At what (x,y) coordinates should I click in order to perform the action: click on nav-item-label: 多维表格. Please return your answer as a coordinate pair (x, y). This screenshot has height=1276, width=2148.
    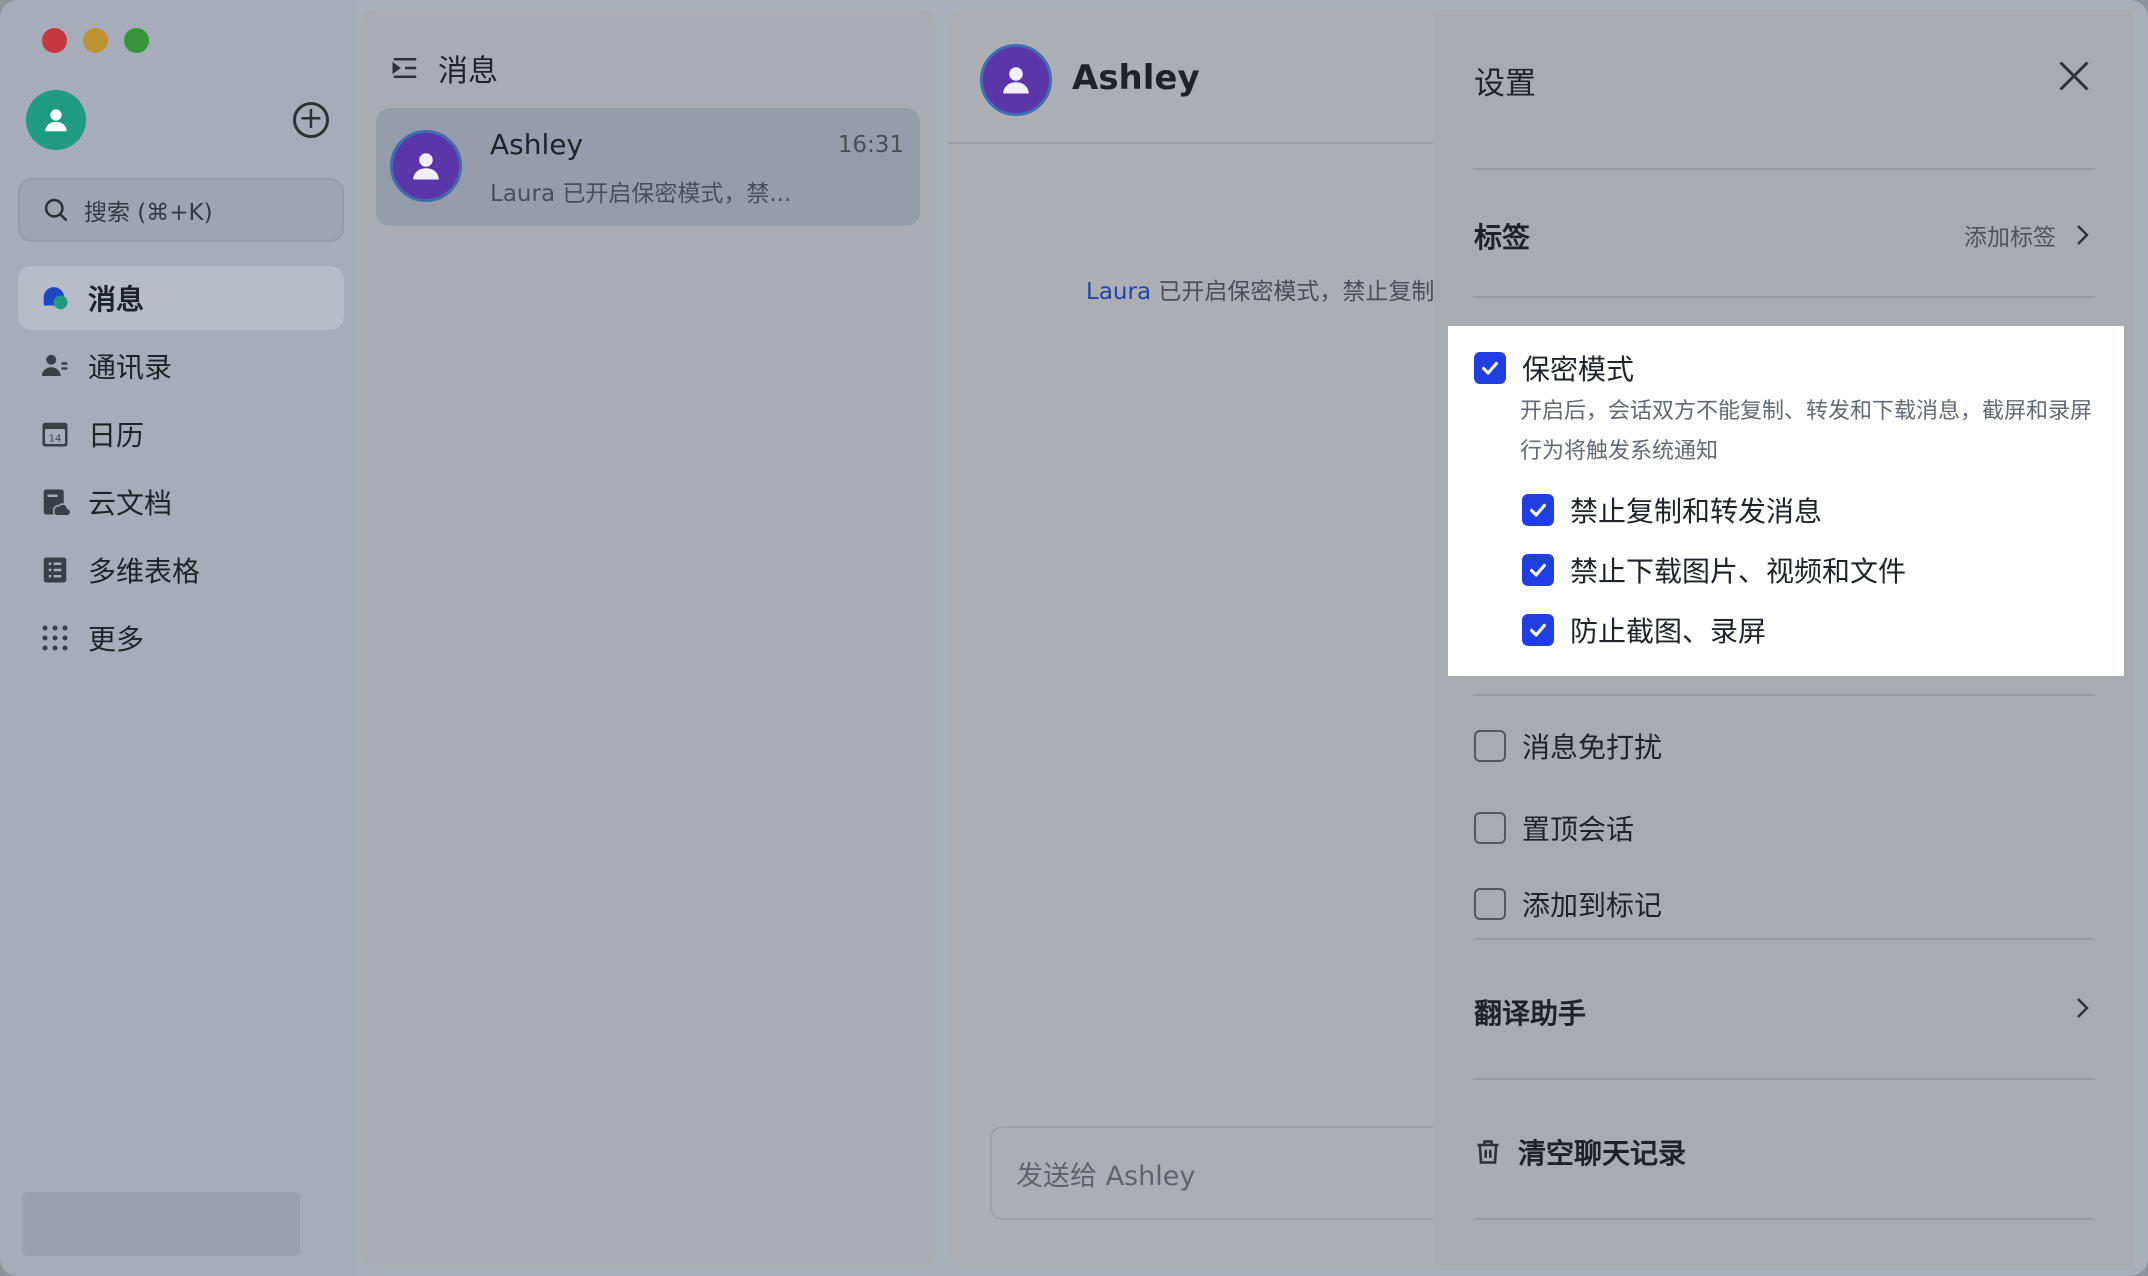
    Looking at the image, I should click on (144, 571).